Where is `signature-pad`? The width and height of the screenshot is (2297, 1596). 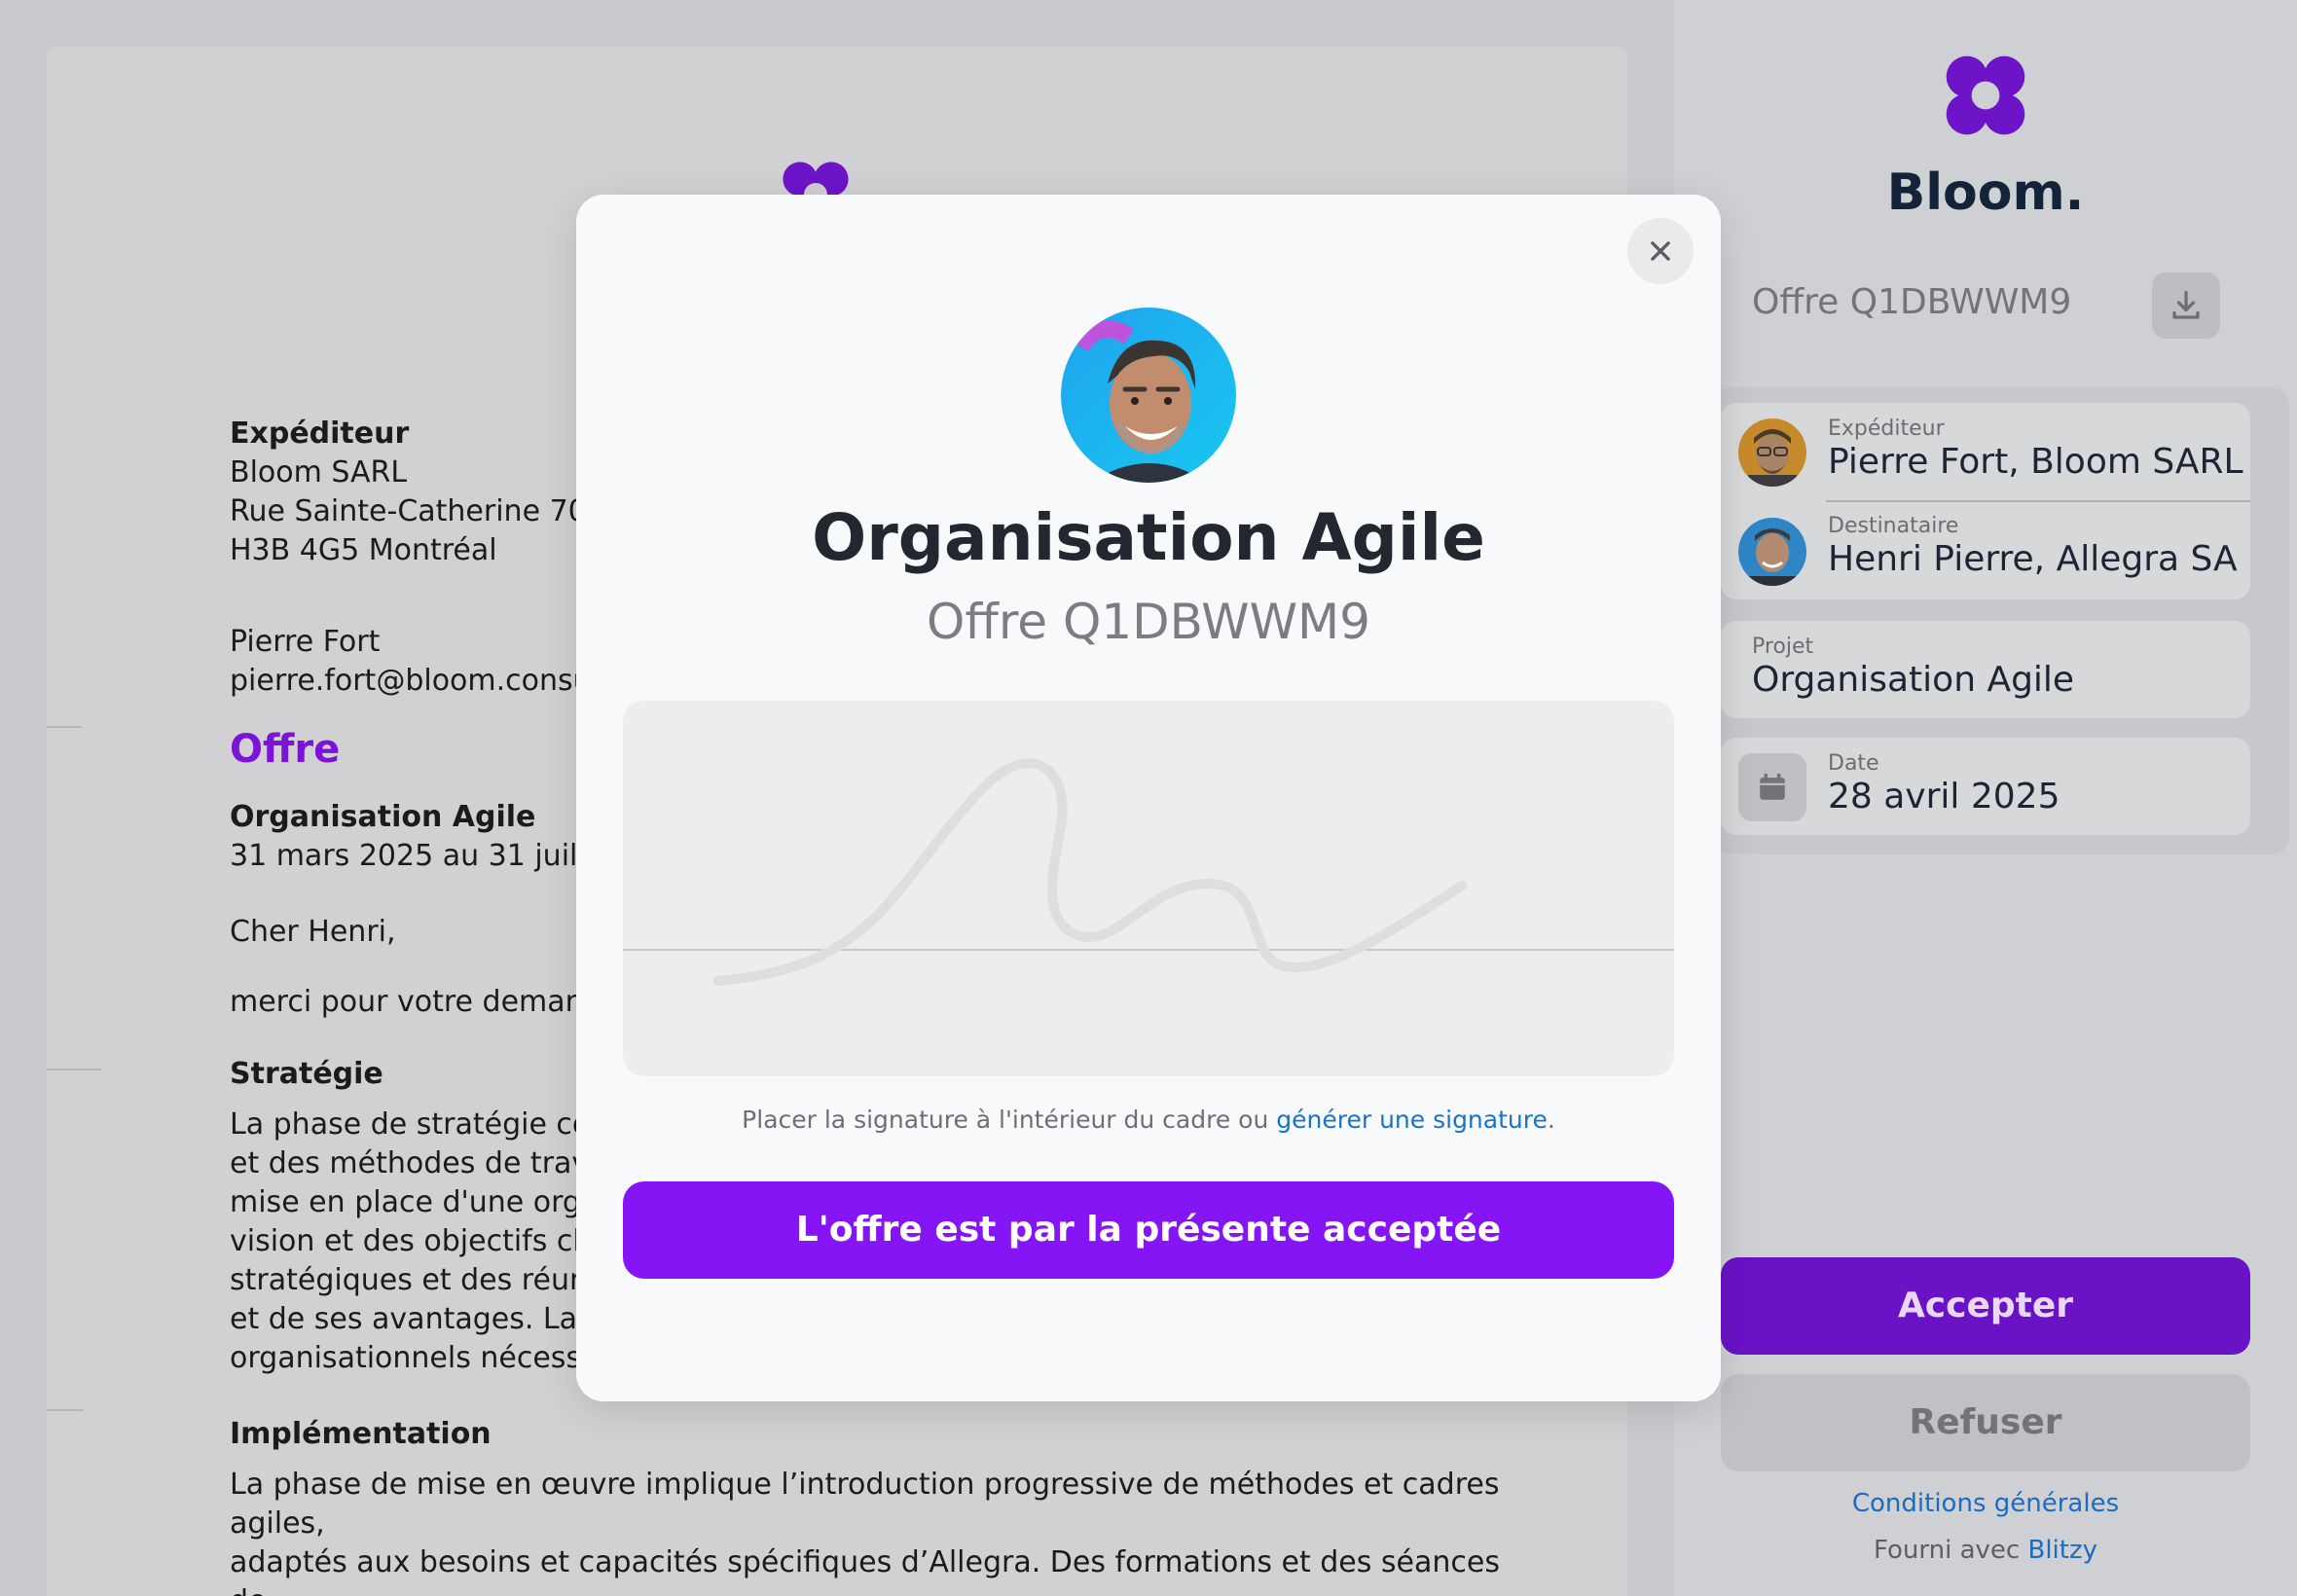 signature-pad is located at coordinates (1148, 888).